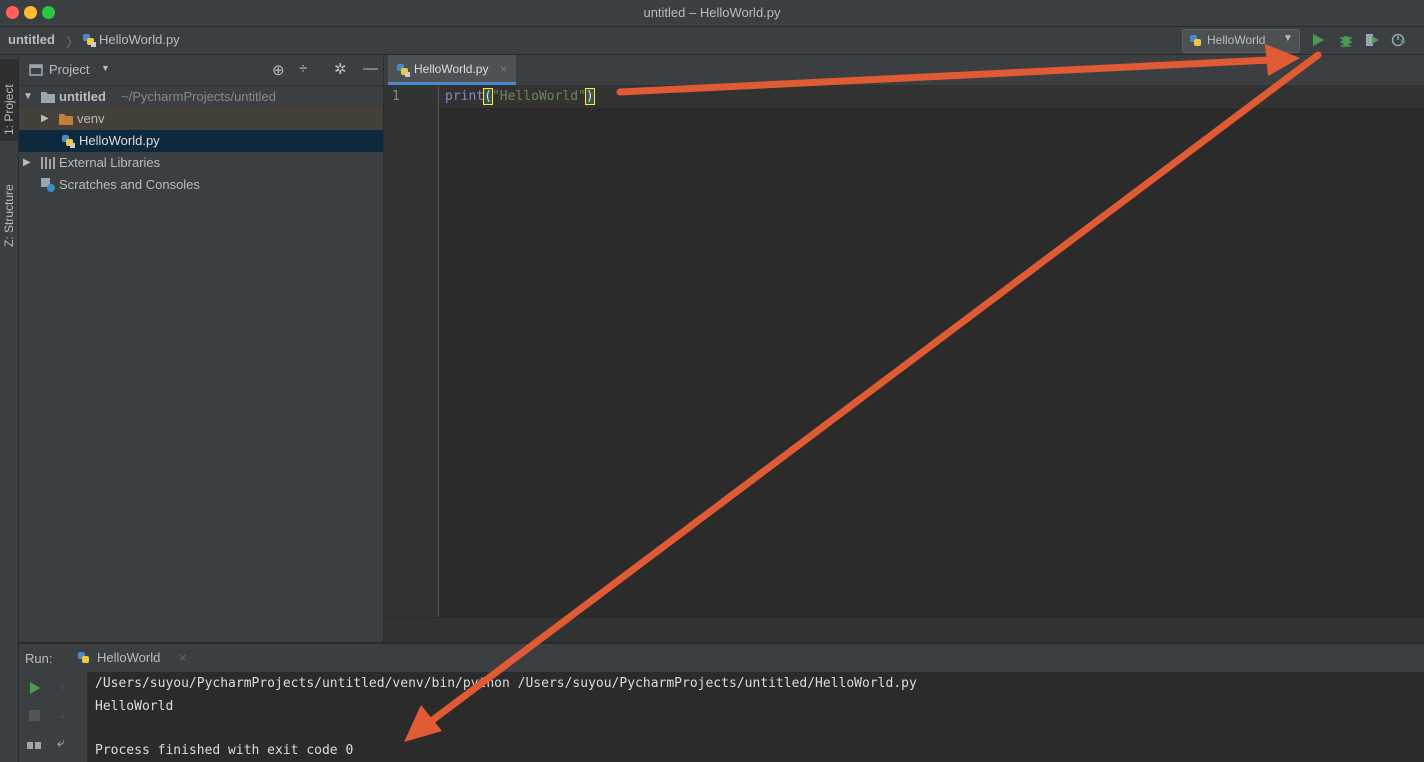 This screenshot has width=1424, height=762. I want to click on tree-item-label: venv, so click(91, 118).